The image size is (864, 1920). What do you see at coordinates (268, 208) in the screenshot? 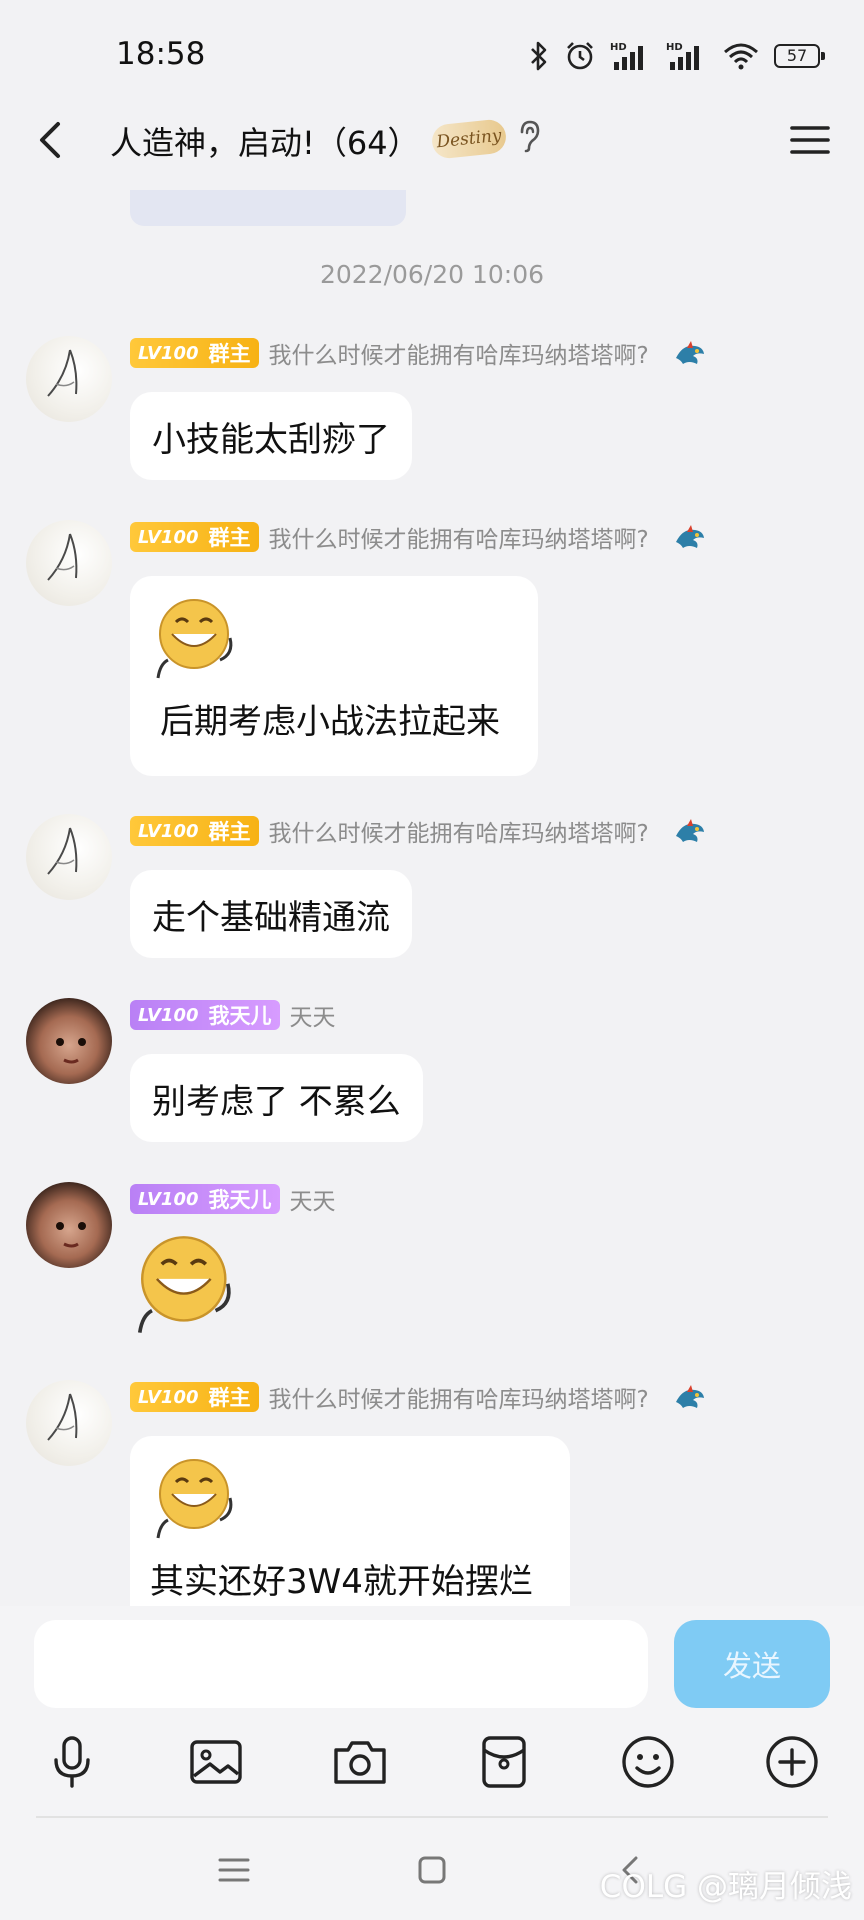
I see `previous-message-fragment` at bounding box center [268, 208].